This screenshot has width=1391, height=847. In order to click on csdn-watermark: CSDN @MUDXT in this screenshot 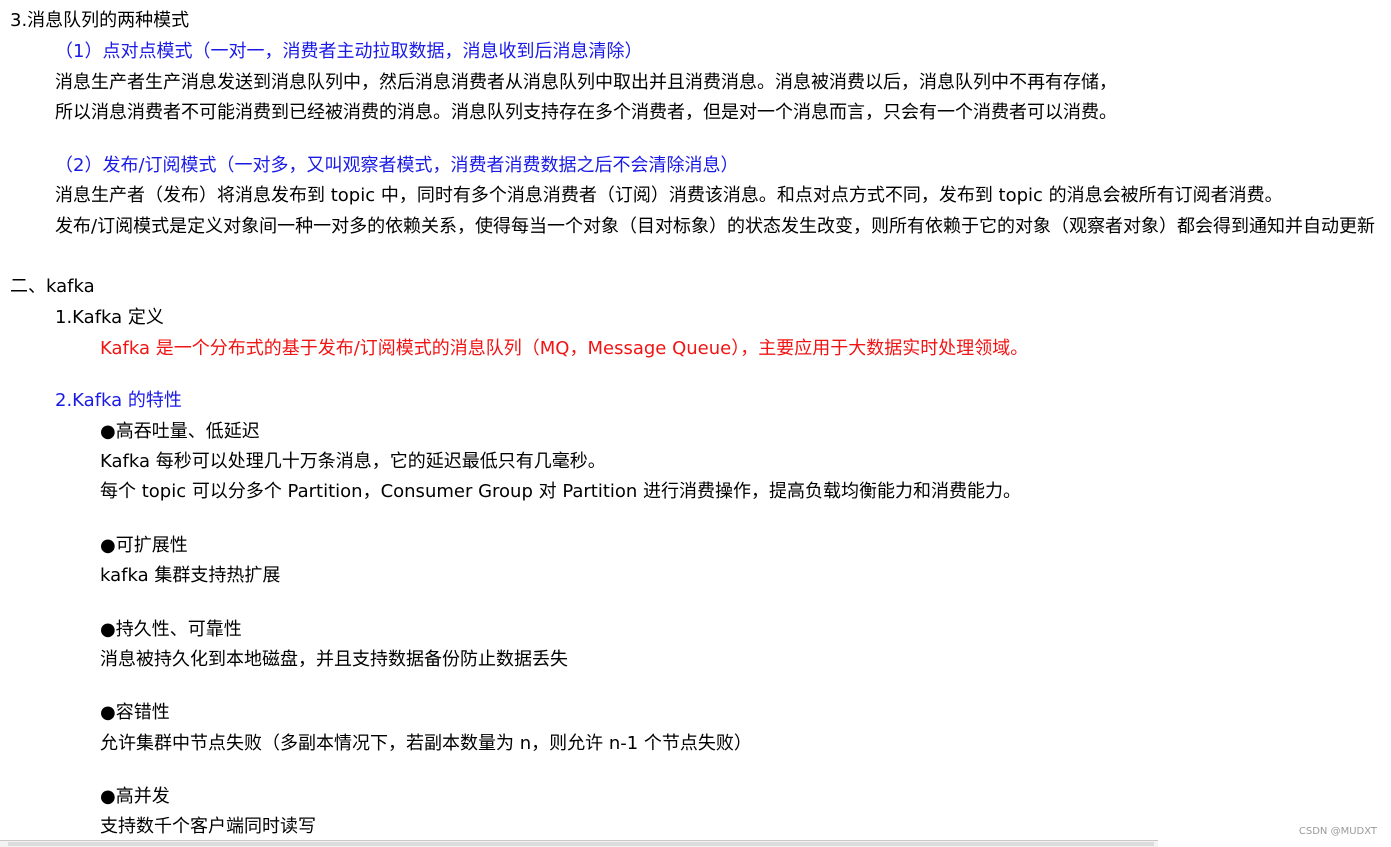, I will do `click(1337, 831)`.